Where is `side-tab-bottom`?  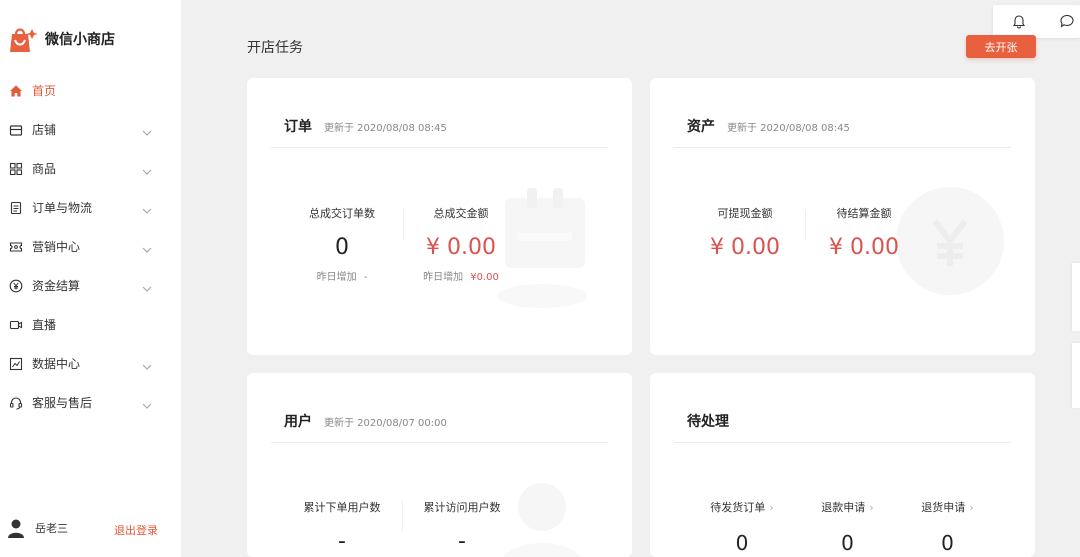 side-tab-bottom is located at coordinates (1076, 375).